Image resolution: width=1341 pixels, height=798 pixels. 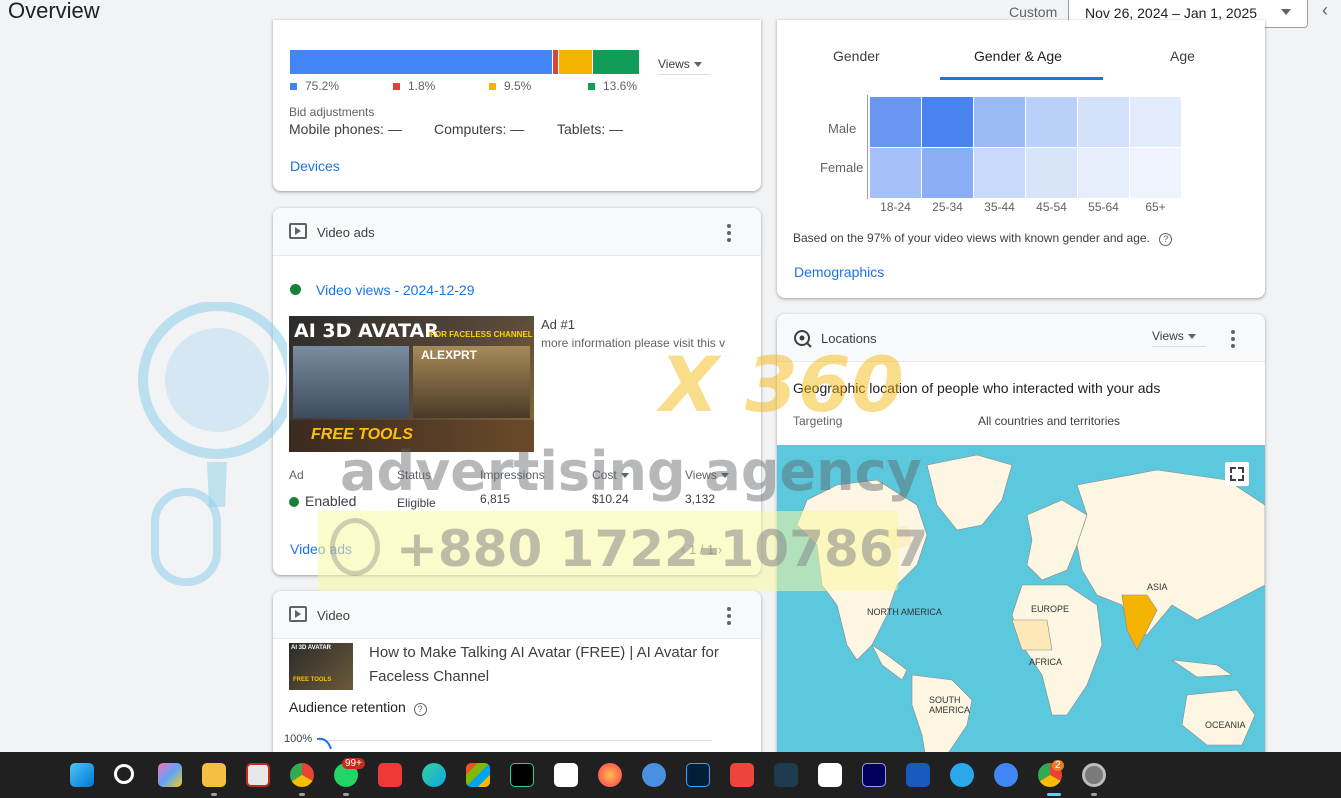 What do you see at coordinates (449, 355) in the screenshot?
I see `thumbnail-brand: ALEXPRT` at bounding box center [449, 355].